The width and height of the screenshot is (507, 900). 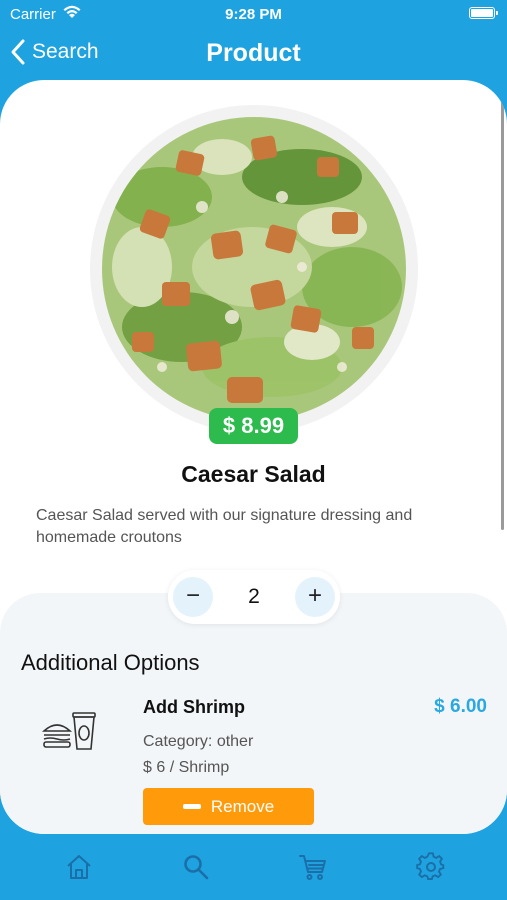 I want to click on home-icon, so click(x=79, y=867).